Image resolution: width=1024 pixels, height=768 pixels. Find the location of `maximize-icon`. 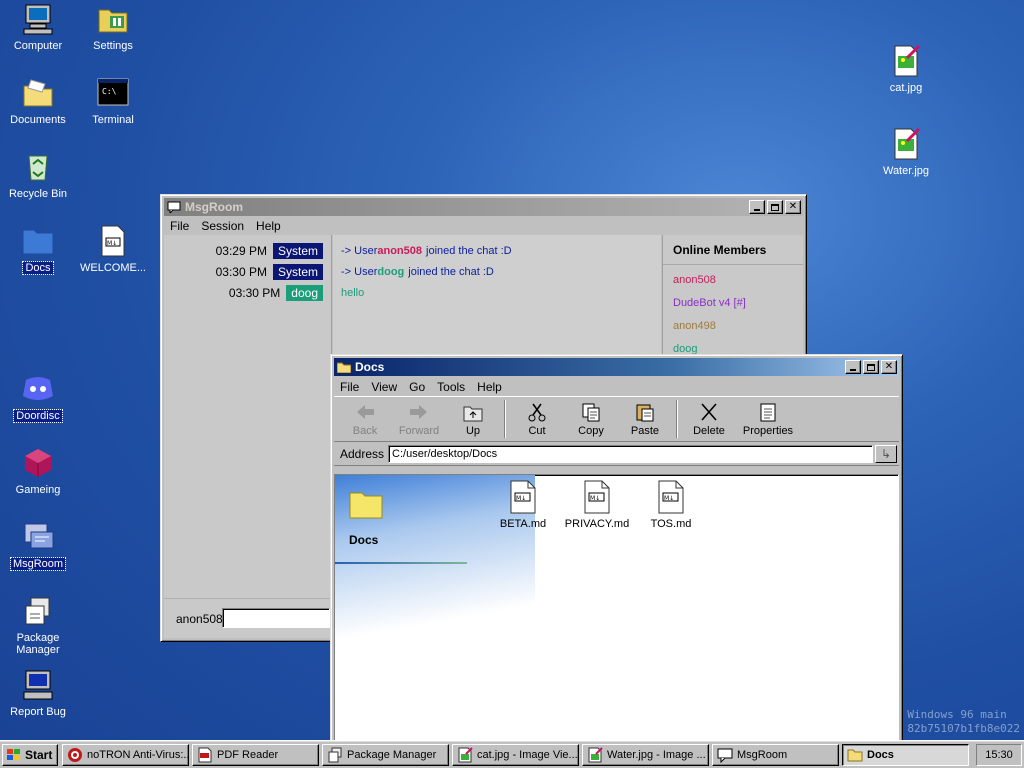

maximize-icon is located at coordinates (775, 207).